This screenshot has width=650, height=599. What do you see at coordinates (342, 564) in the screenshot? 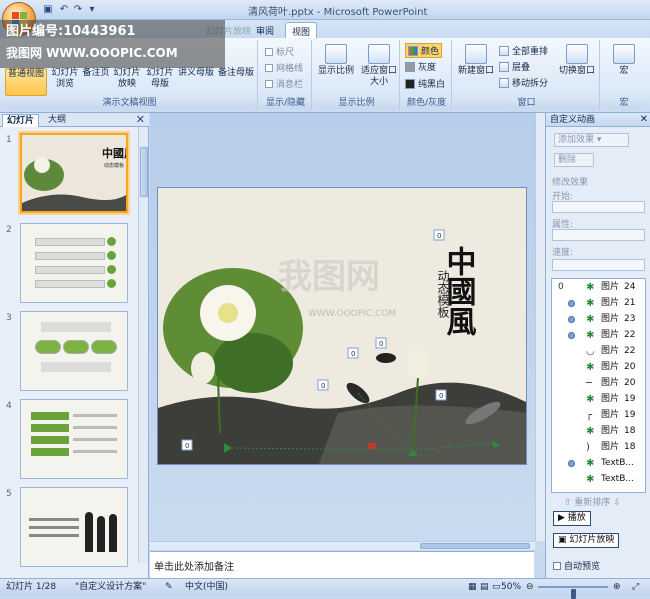
I see `notes-pane: 单击此处添加备注` at bounding box center [342, 564].